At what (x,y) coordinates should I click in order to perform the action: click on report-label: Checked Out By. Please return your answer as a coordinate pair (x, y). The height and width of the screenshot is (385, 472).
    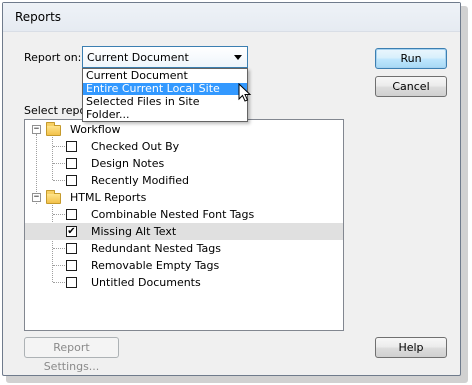
    Looking at the image, I should click on (135, 146).